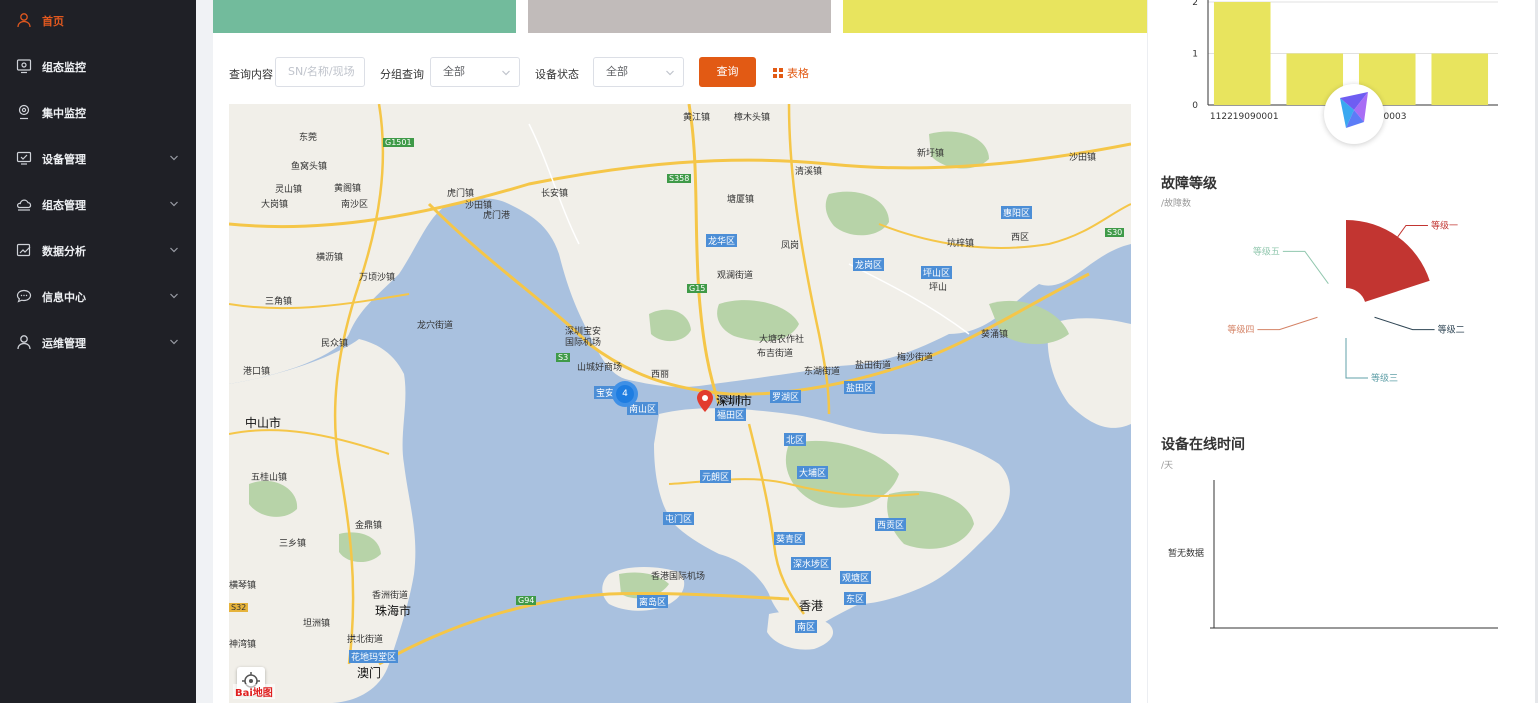  I want to click on device-cluster-marker: 4, so click(625, 394).